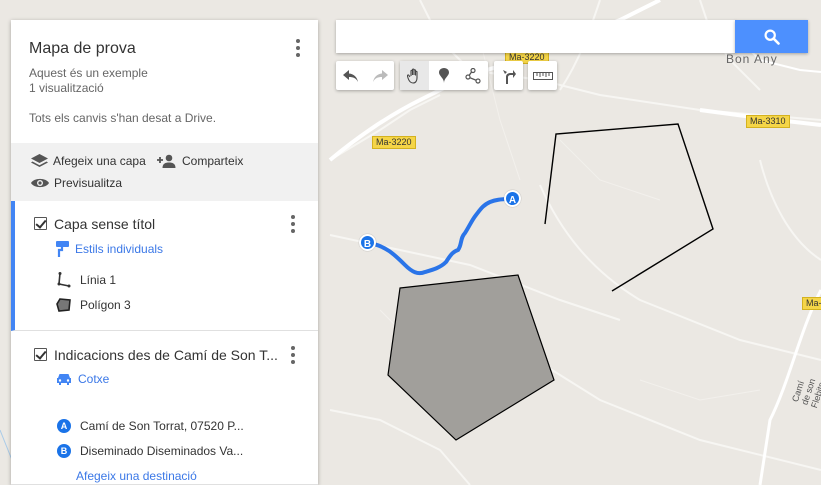  Describe the element at coordinates (119, 249) in the screenshot. I see `style-link-label: Estils individuals` at that location.